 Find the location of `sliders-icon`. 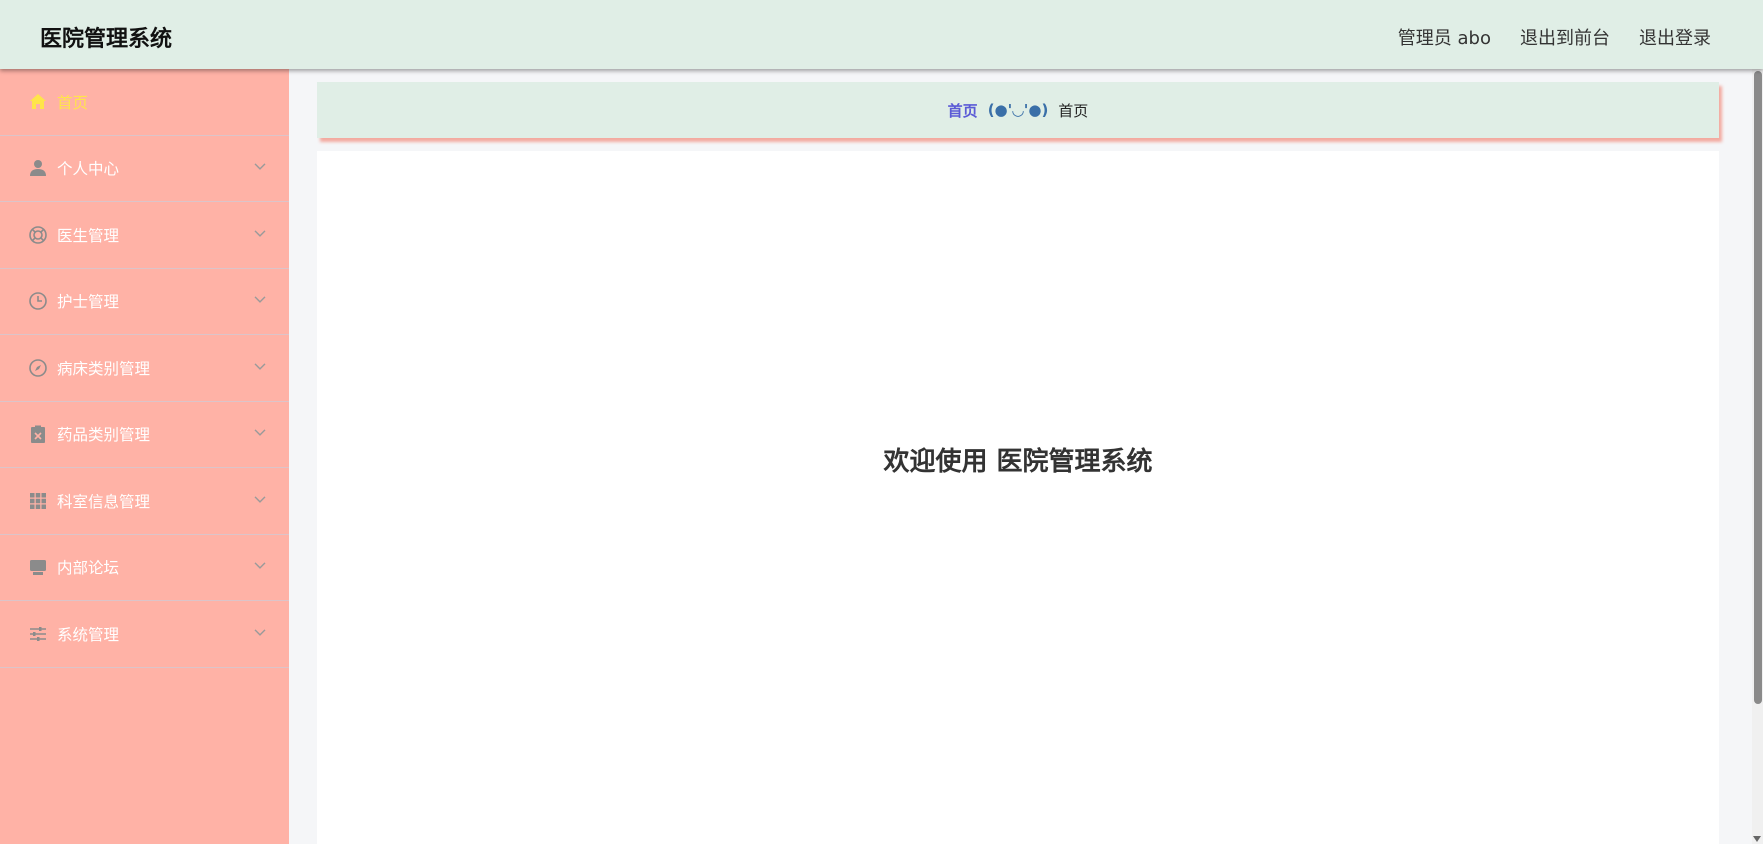

sliders-icon is located at coordinates (38, 633).